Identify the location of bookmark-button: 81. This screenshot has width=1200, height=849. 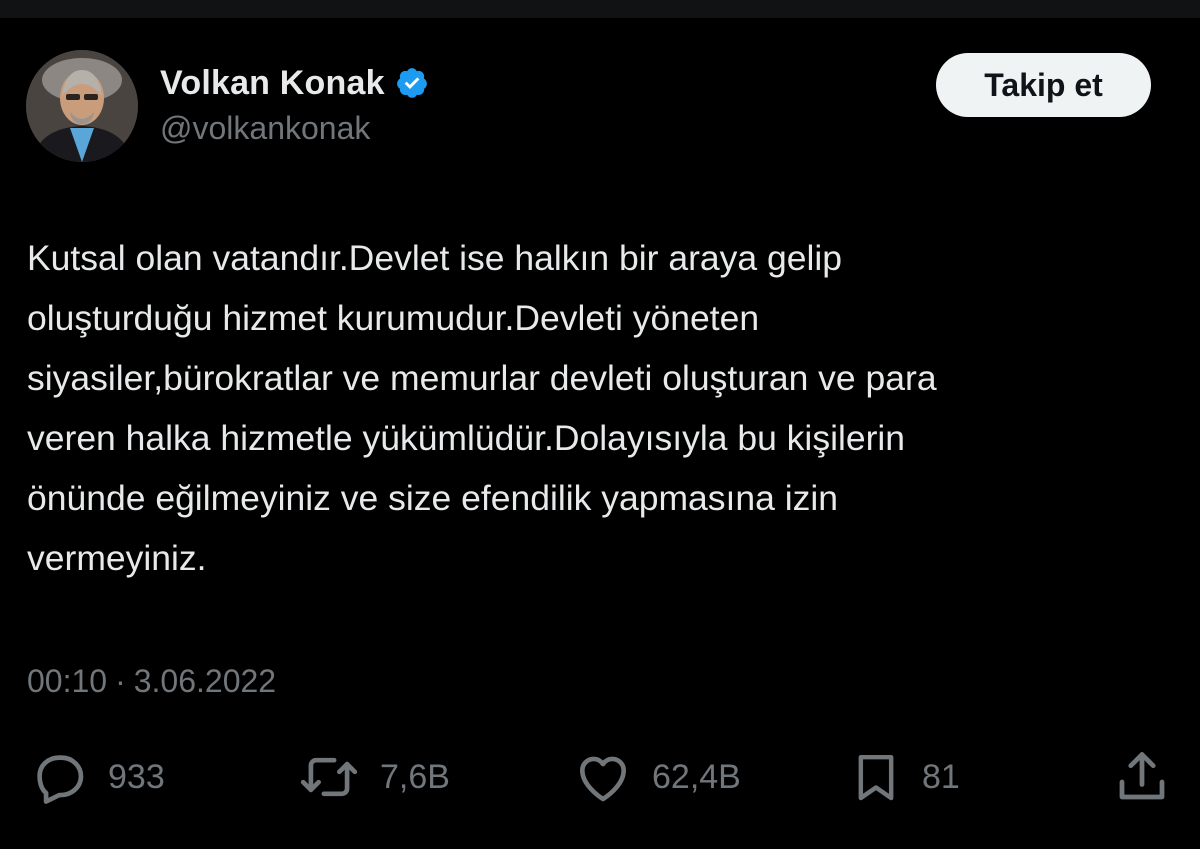
(904, 777).